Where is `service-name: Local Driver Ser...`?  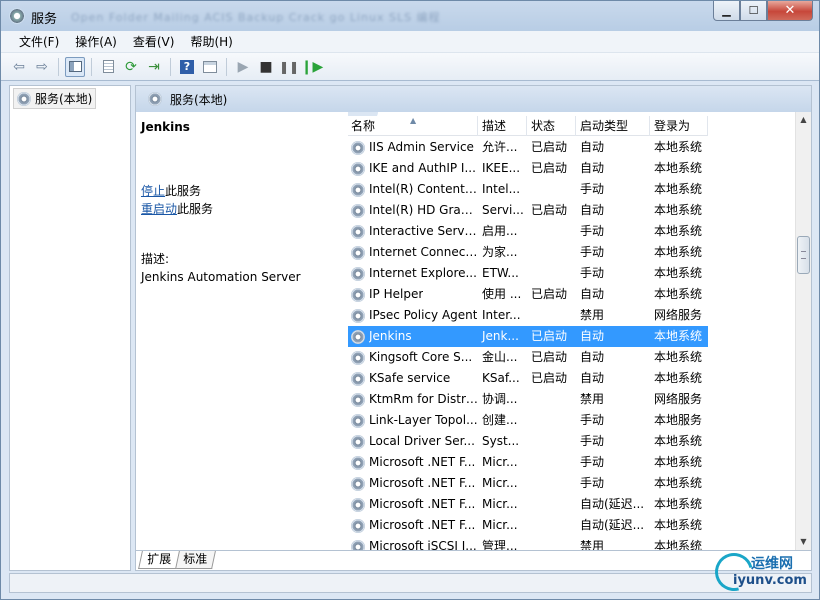 service-name: Local Driver Ser... is located at coordinates (422, 441).